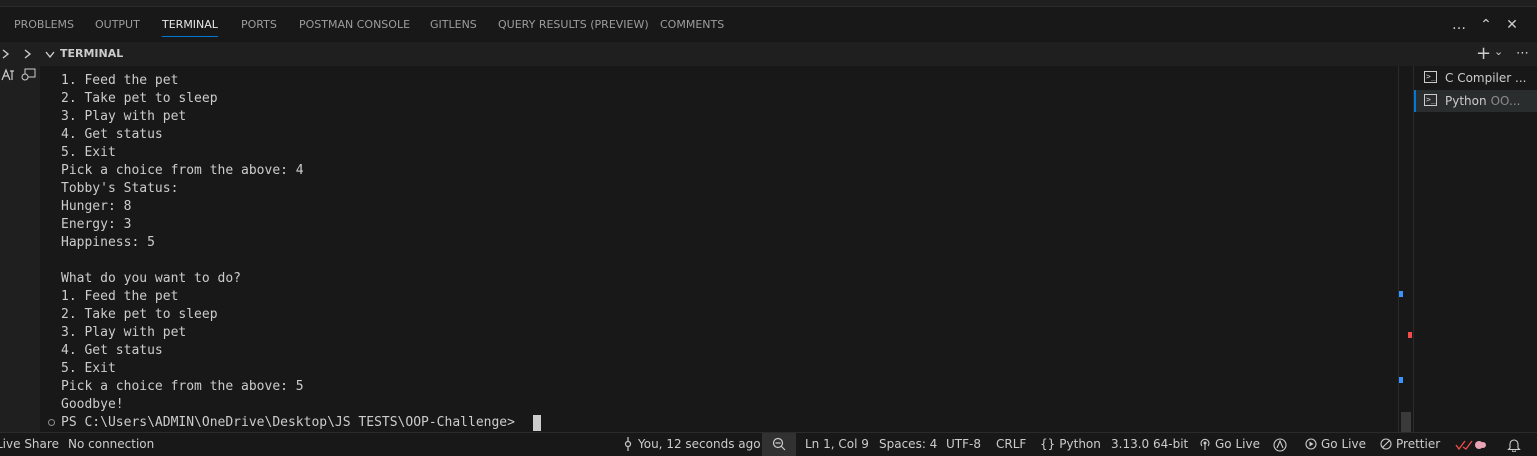 This screenshot has height=456, width=1537. I want to click on spell-check-icon, so click(1471, 445).